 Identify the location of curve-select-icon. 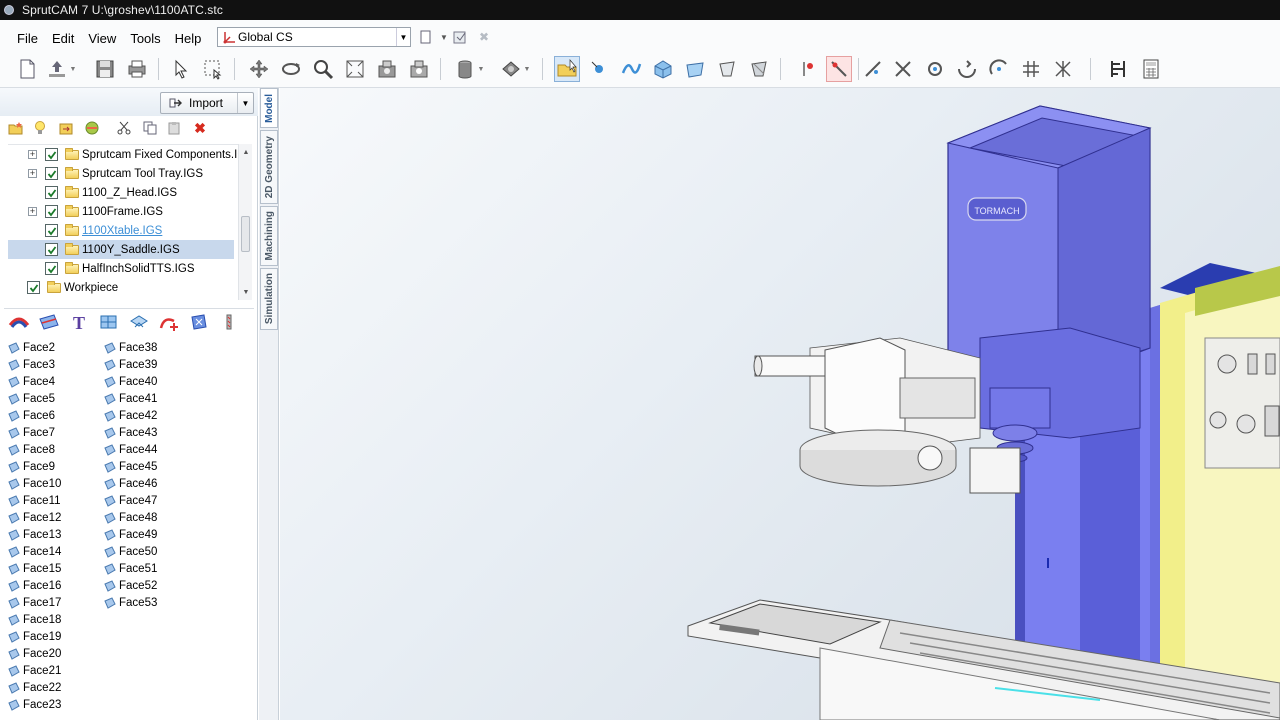
(631, 69).